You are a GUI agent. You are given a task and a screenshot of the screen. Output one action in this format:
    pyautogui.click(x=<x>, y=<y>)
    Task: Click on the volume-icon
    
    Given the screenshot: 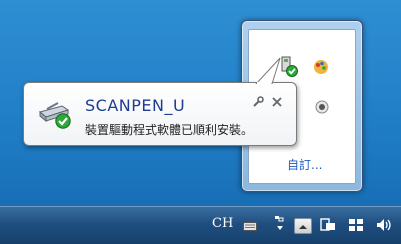 What is the action you would take?
    pyautogui.click(x=384, y=225)
    